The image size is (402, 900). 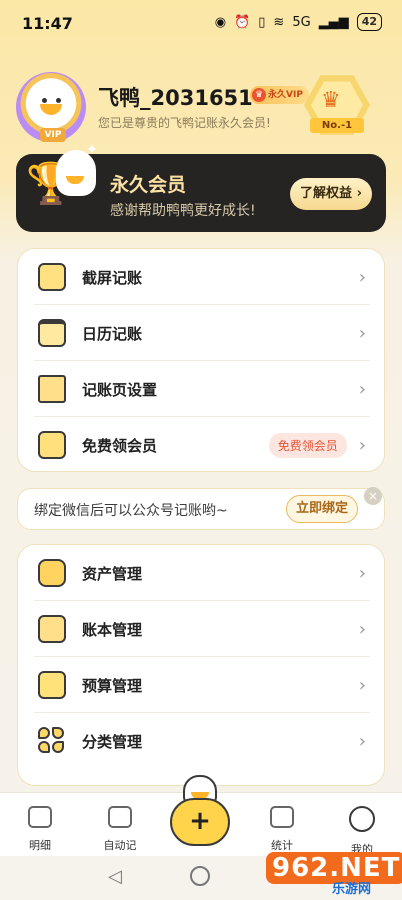 I want to click on home-icon, so click(x=200, y=876).